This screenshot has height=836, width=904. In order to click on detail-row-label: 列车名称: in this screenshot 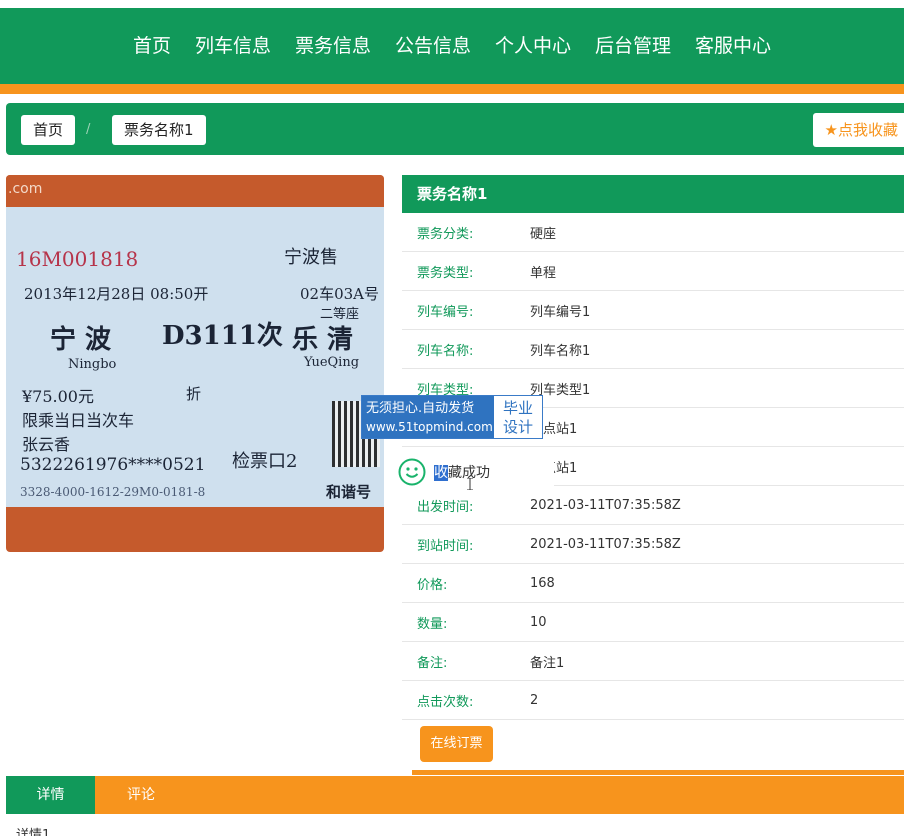, I will do `click(445, 351)`.